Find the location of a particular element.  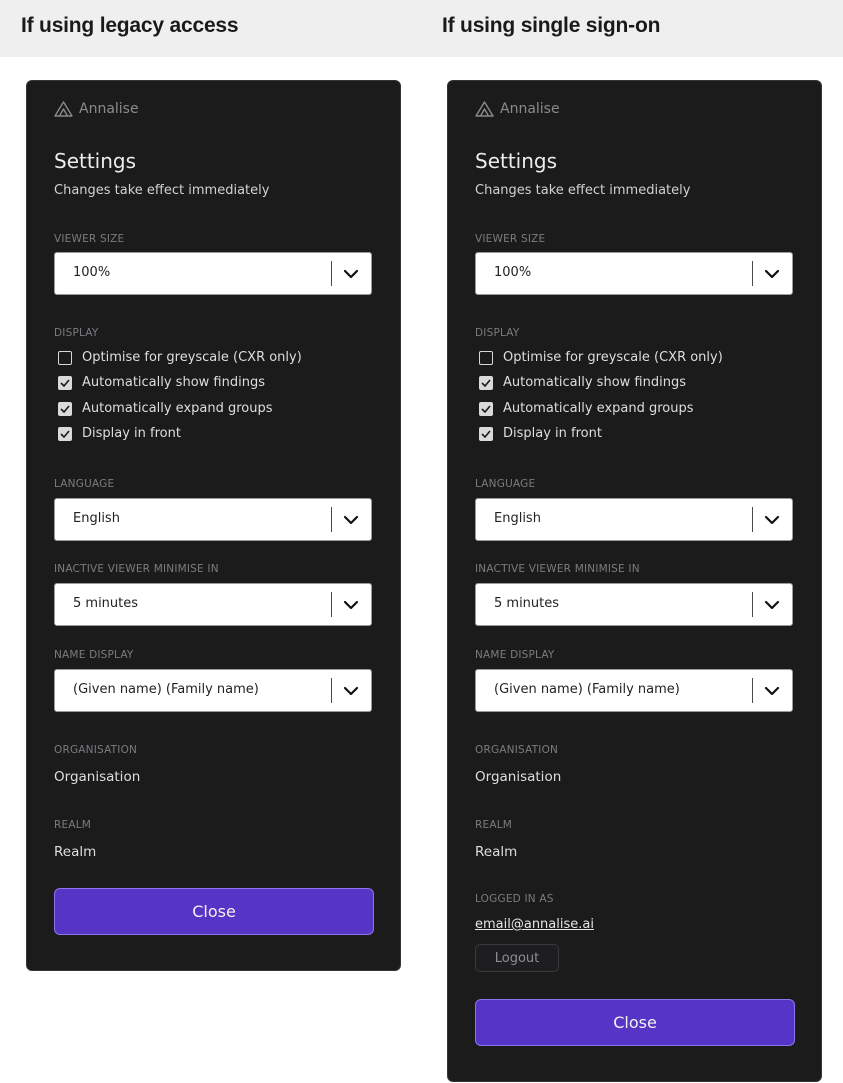

logout-button: Logout is located at coordinates (517, 958).